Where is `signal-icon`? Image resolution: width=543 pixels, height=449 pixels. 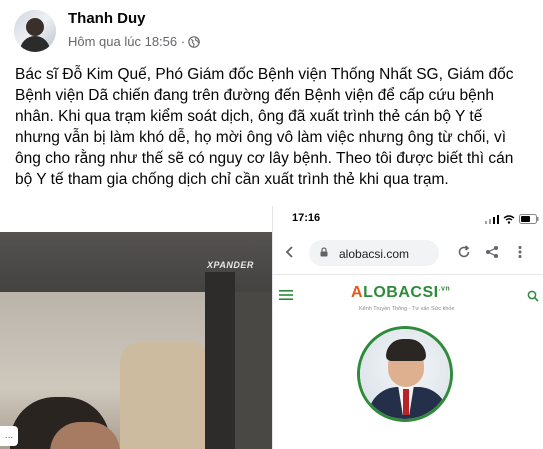 signal-icon is located at coordinates (492, 219).